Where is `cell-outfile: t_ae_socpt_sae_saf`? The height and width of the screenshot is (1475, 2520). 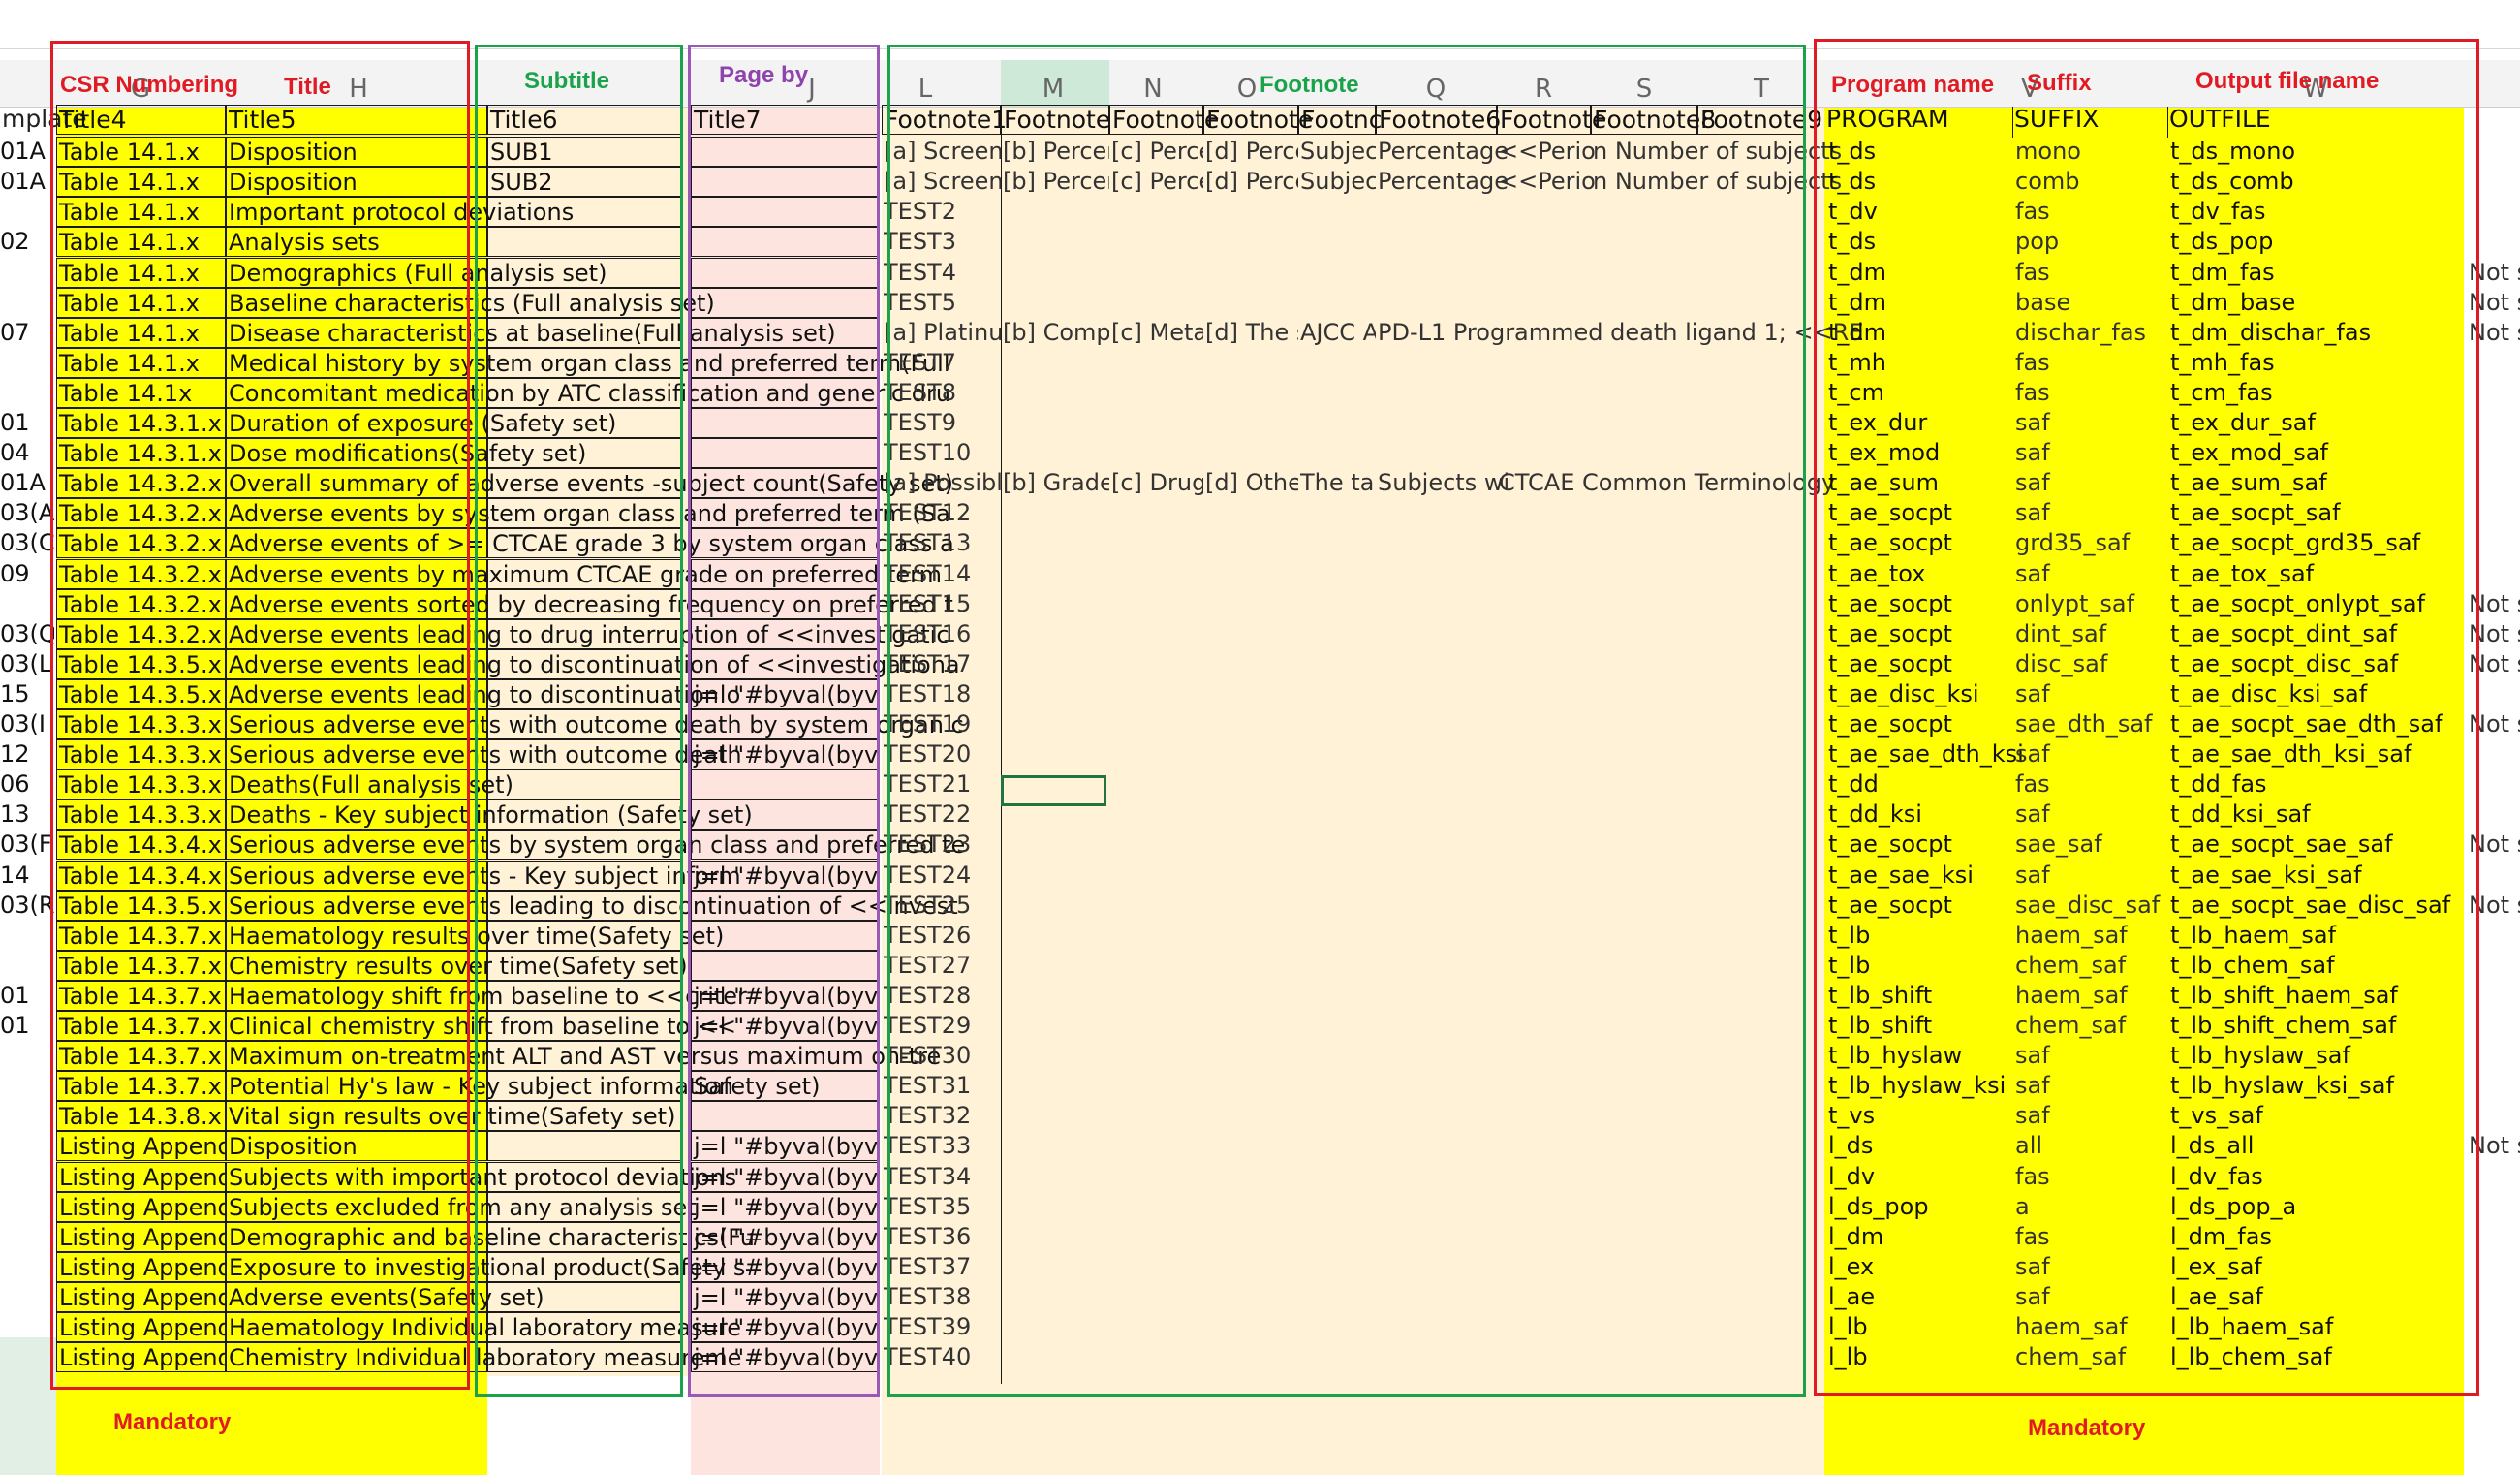
cell-outfile: t_ae_socpt_sae_saf is located at coordinates (2318, 844).